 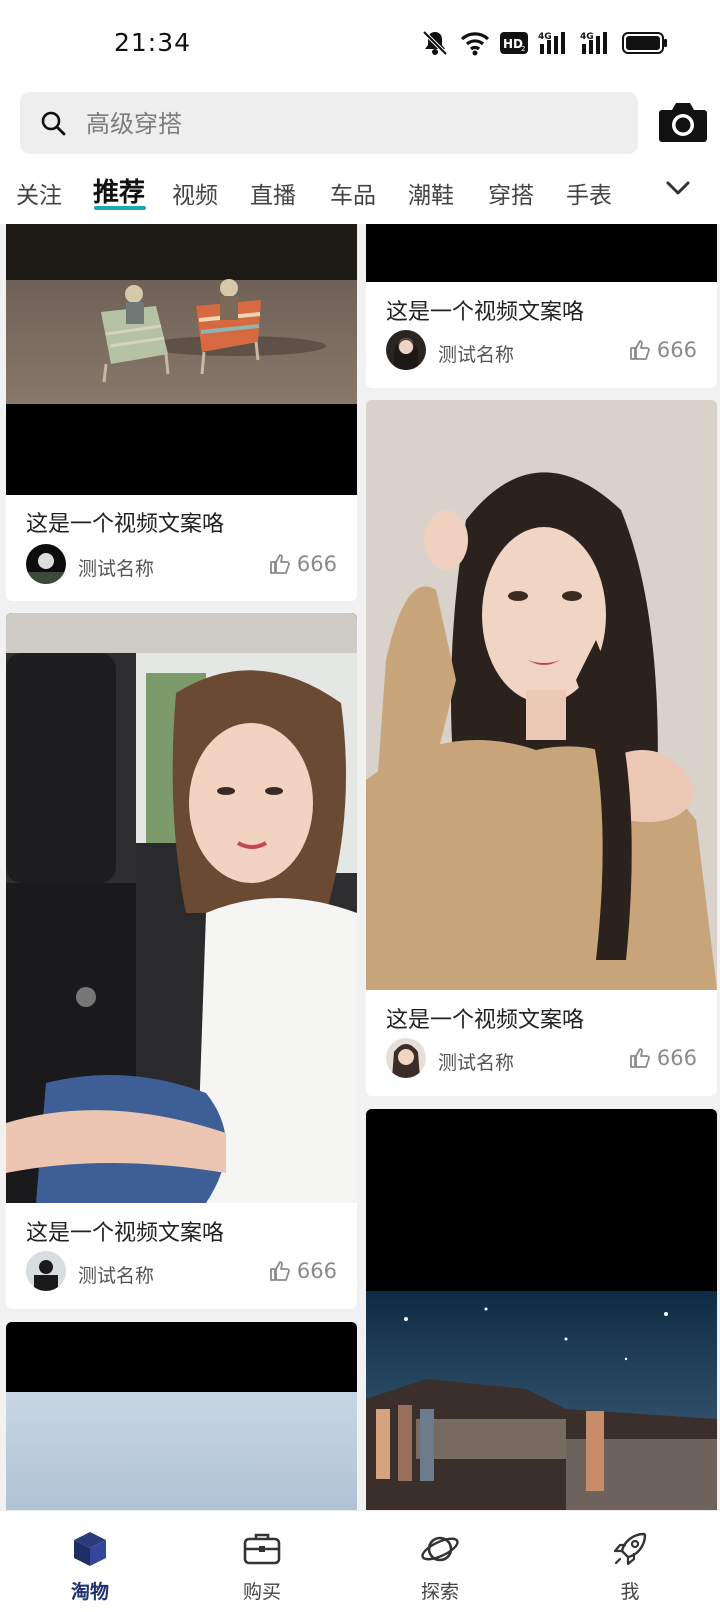 I want to click on search-row, so click(x=360, y=125).